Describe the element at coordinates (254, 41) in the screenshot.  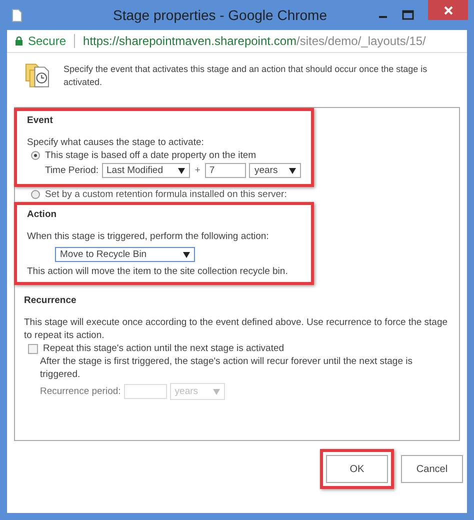
I see `url-text: https://sharepointmaven.sharepoint.com/sites/demo/_layouts/15/` at that location.